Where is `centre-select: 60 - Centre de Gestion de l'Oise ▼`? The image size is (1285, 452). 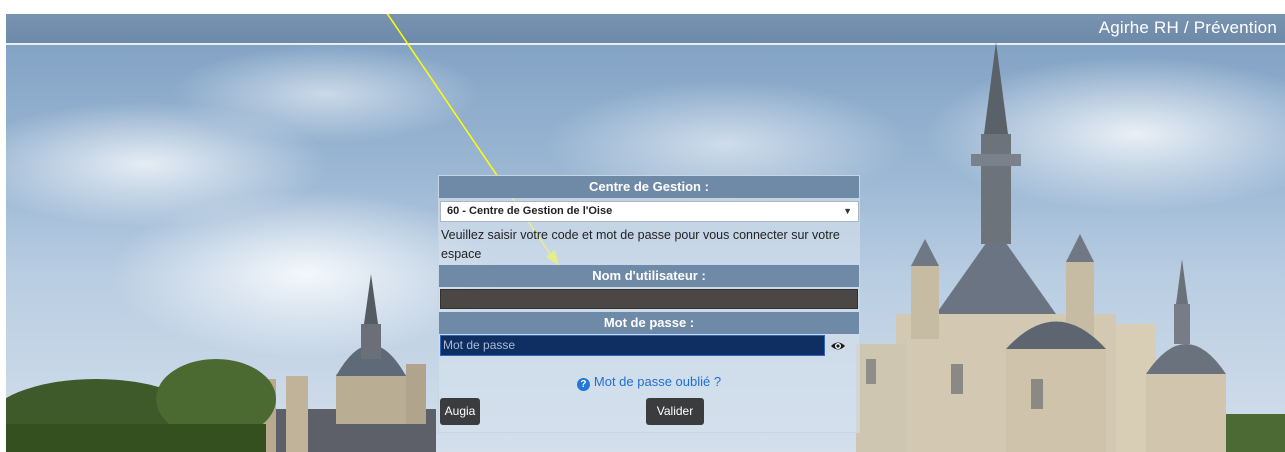 centre-select: 60 - Centre de Gestion de l'Oise ▼ is located at coordinates (649, 211).